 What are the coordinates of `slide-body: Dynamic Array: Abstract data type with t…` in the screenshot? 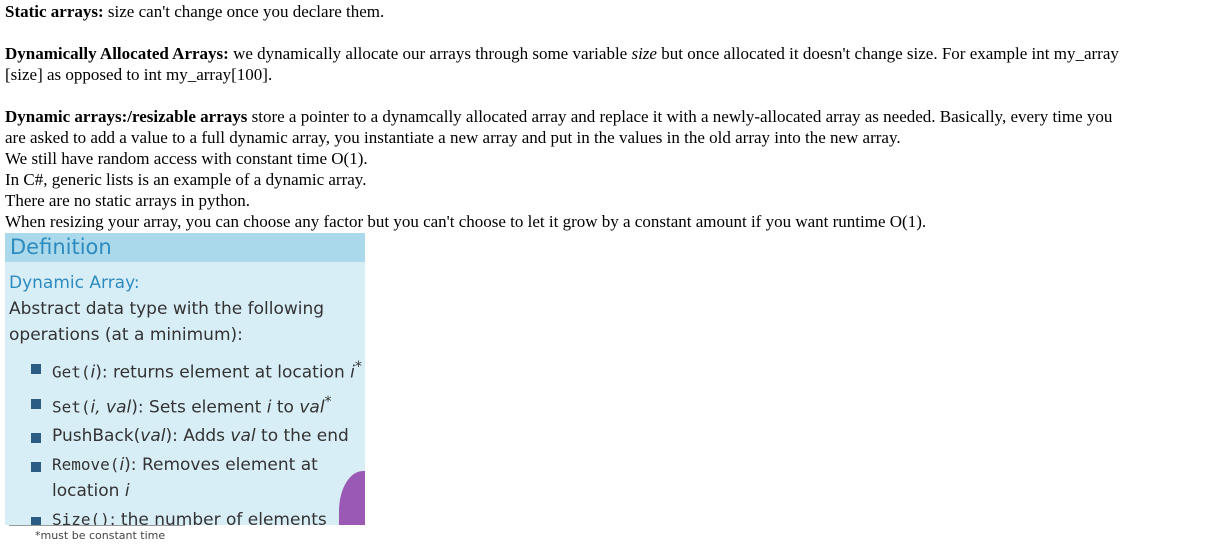 It's located at (185, 397).